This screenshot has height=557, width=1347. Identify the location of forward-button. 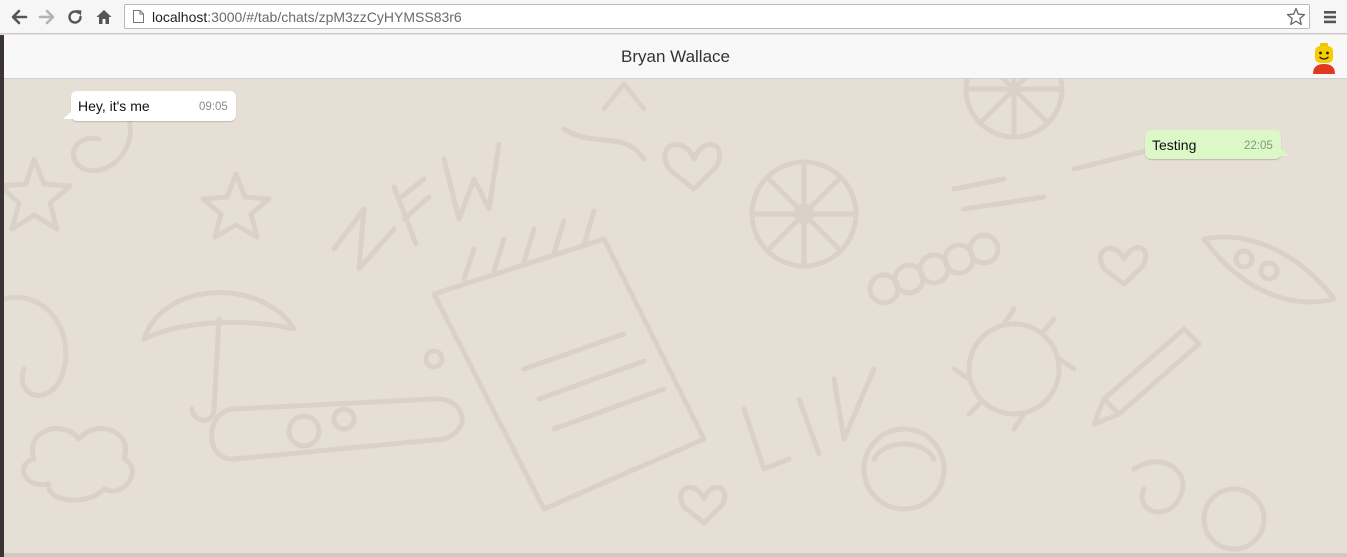
(47, 17).